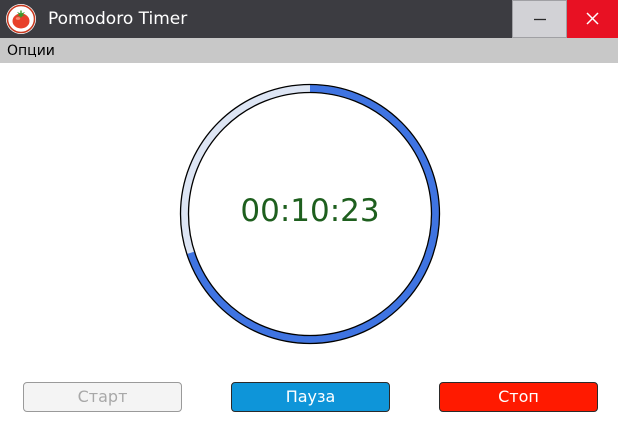  Describe the element at coordinates (31, 50) in the screenshot. I see `menu-item-options: Опции` at that location.